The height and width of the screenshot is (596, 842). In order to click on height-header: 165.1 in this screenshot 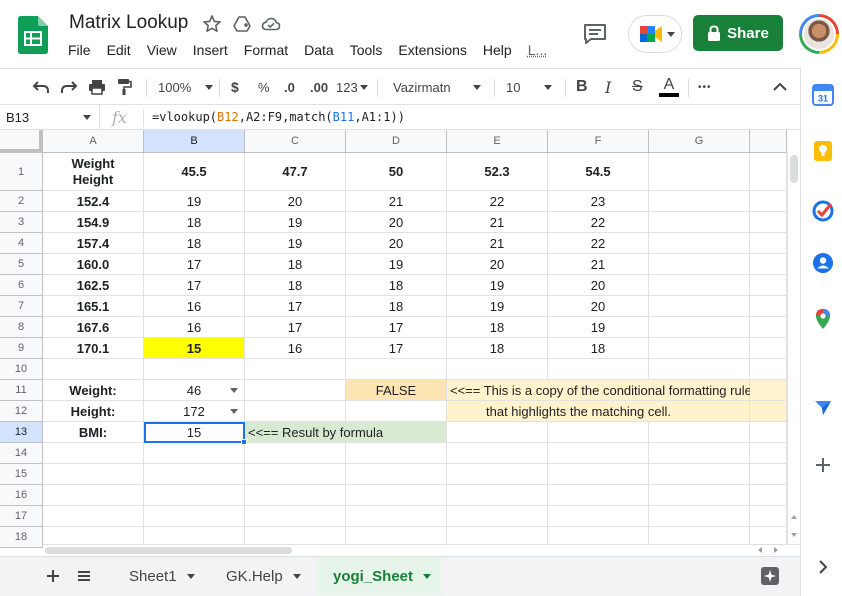, I will do `click(93, 306)`.